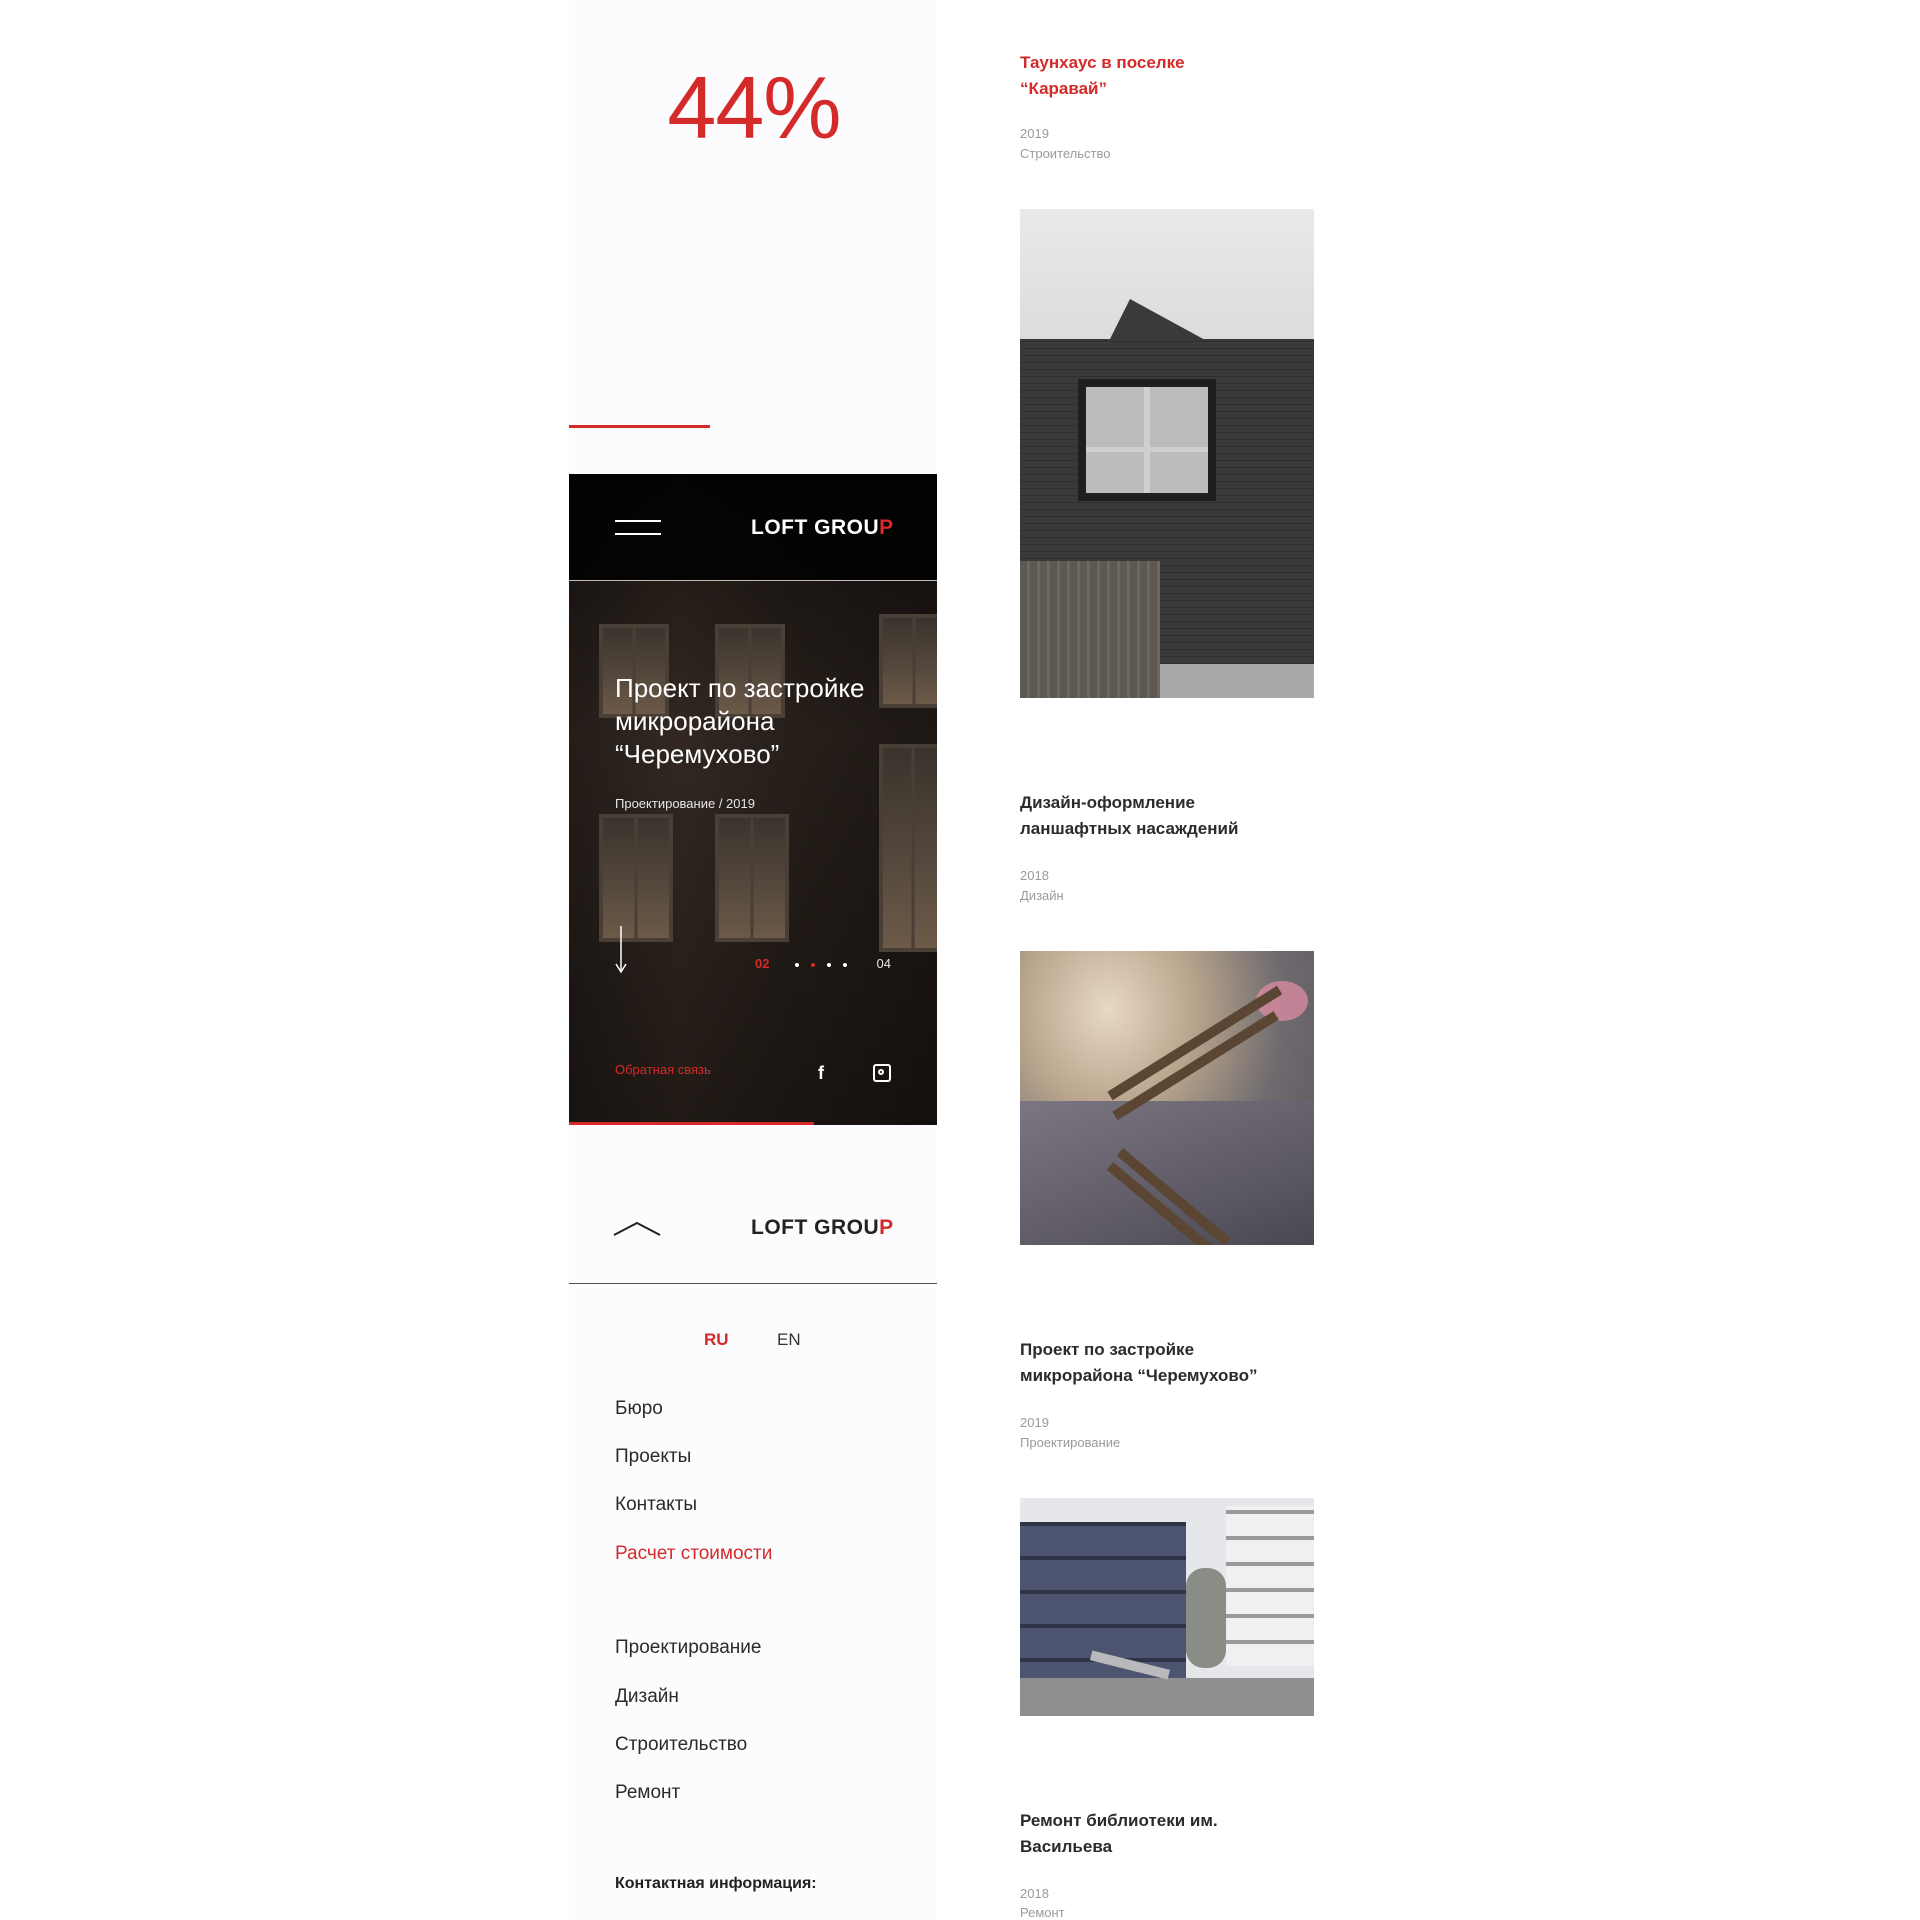  Describe the element at coordinates (656, 1505) in the screenshot. I see `menu-item-contacts: Контакты` at that location.